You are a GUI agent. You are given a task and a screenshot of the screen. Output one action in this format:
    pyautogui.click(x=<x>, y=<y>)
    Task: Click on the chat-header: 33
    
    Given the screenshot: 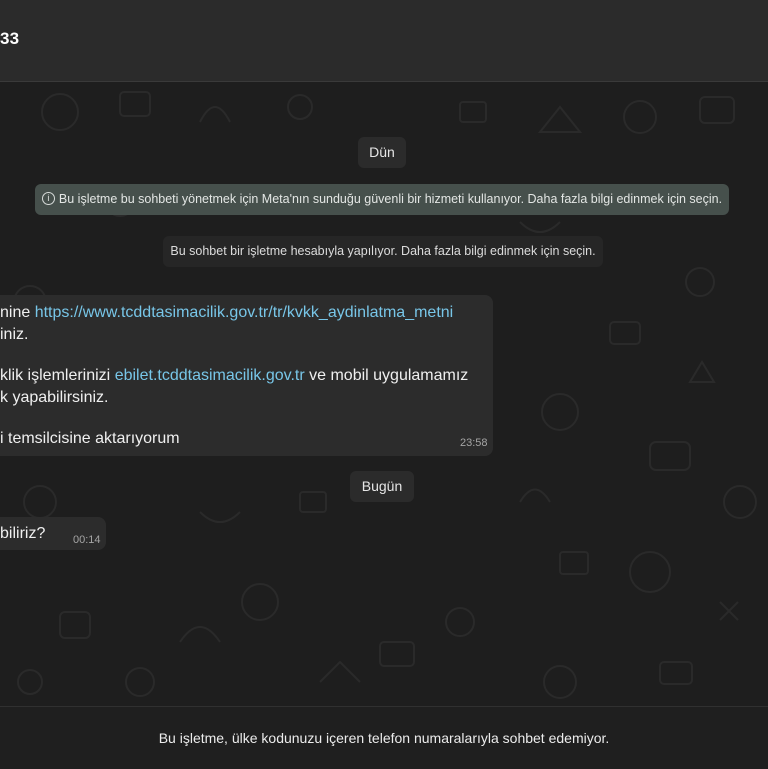 What is the action you would take?
    pyautogui.click(x=384, y=41)
    